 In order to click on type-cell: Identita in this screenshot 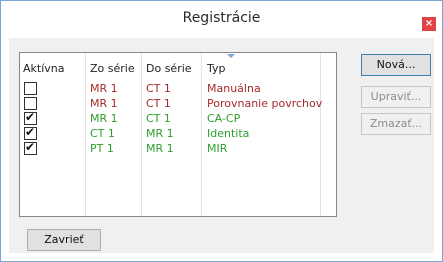, I will do `click(228, 133)`.